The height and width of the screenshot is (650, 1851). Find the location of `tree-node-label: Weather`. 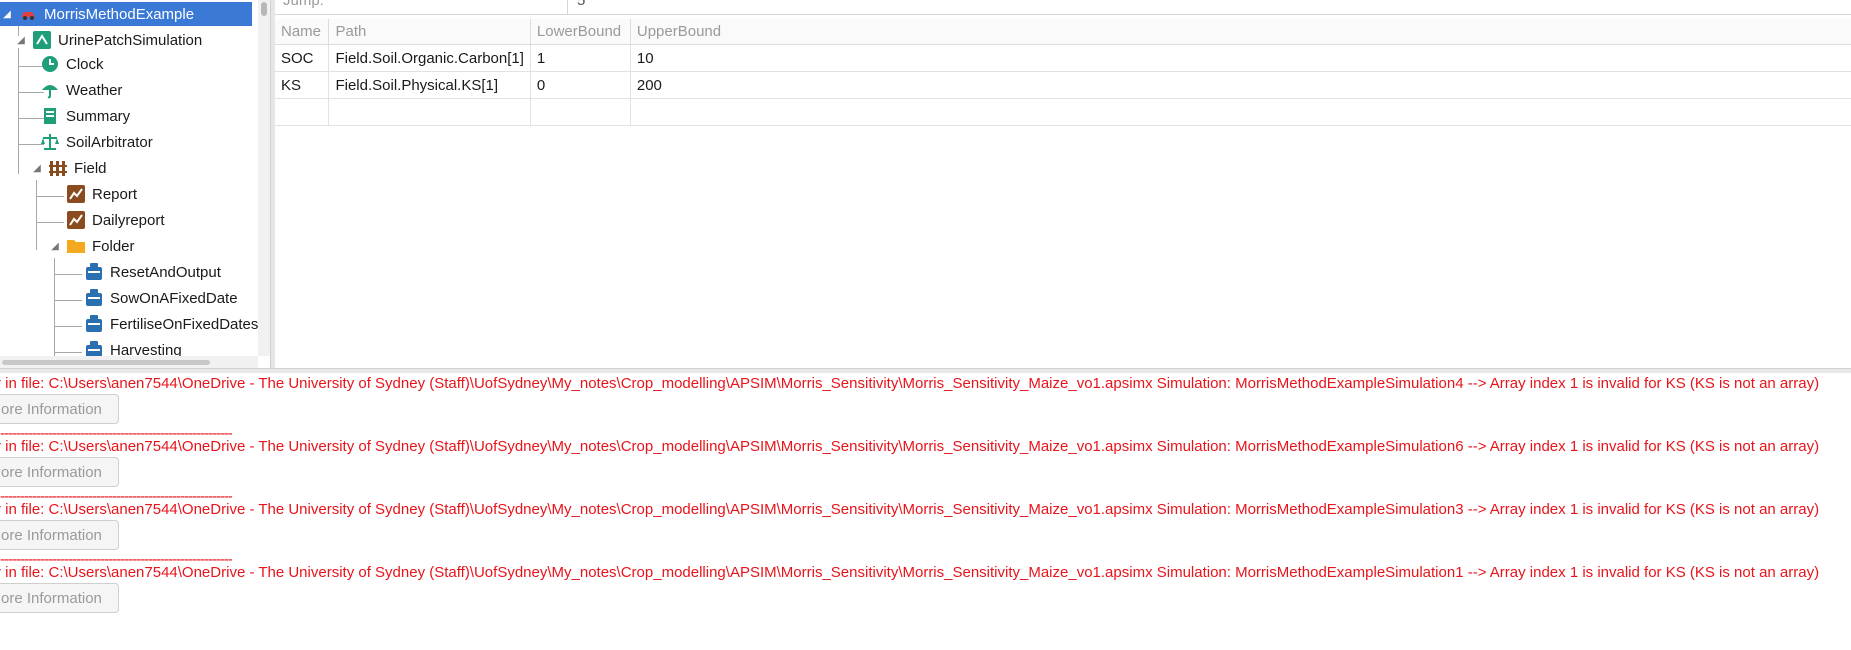

tree-node-label: Weather is located at coordinates (94, 90).